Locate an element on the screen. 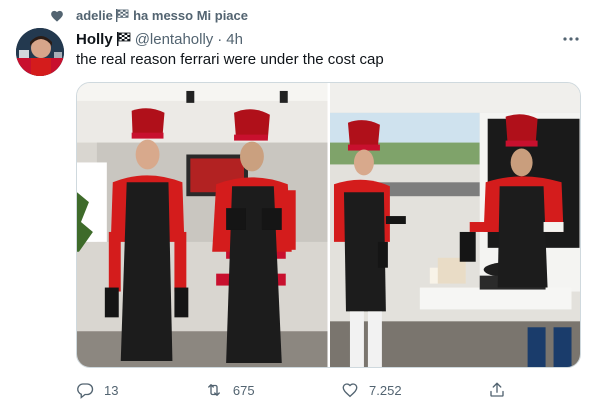 This screenshot has width=598, height=411. share-icon is located at coordinates (497, 389).